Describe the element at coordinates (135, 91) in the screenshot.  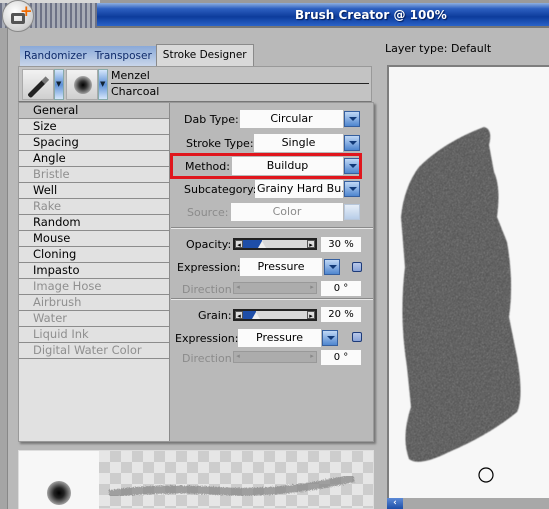
I see `brush-variant-name: Charcoal` at that location.